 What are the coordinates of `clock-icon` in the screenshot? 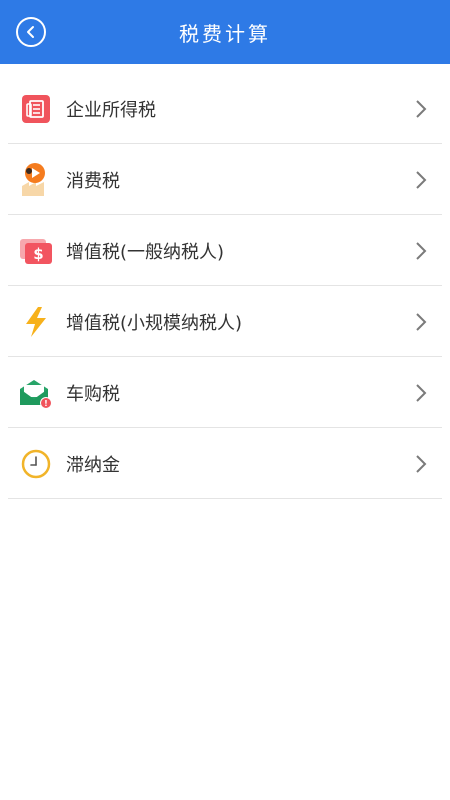 It's located at (36, 464).